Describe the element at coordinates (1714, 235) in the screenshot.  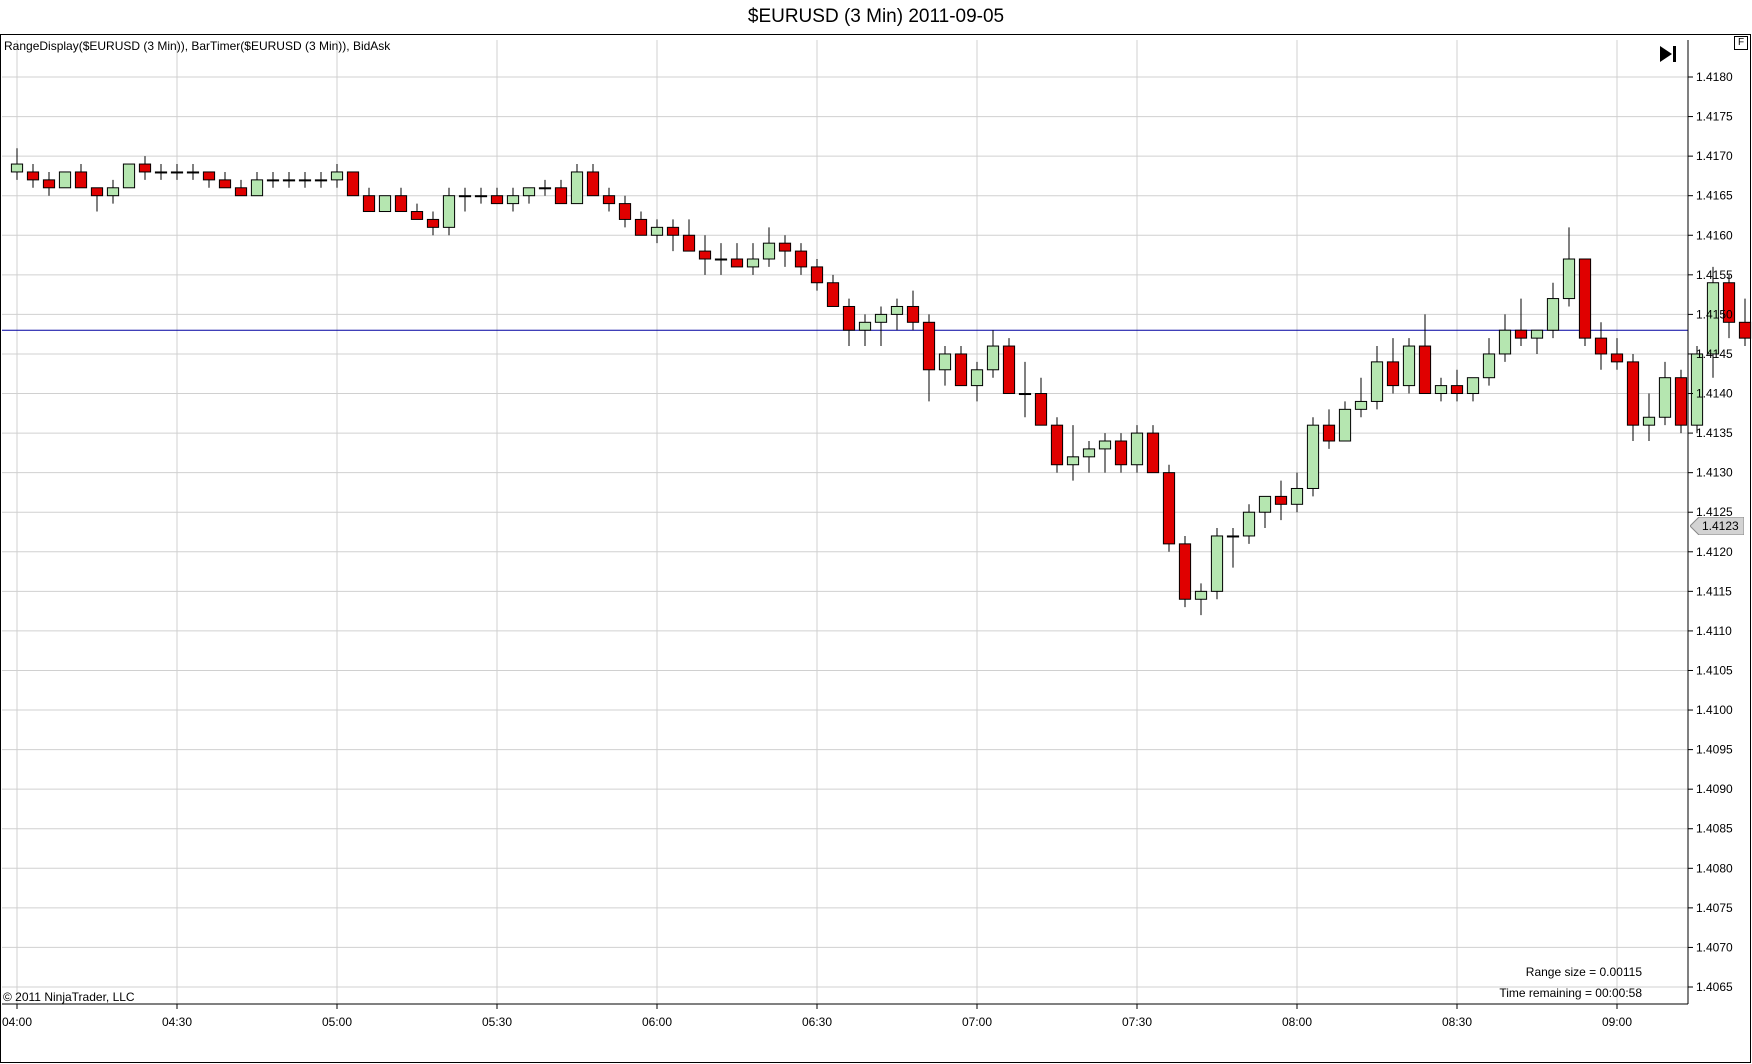
I see `y-tick-label: 1.4160` at that location.